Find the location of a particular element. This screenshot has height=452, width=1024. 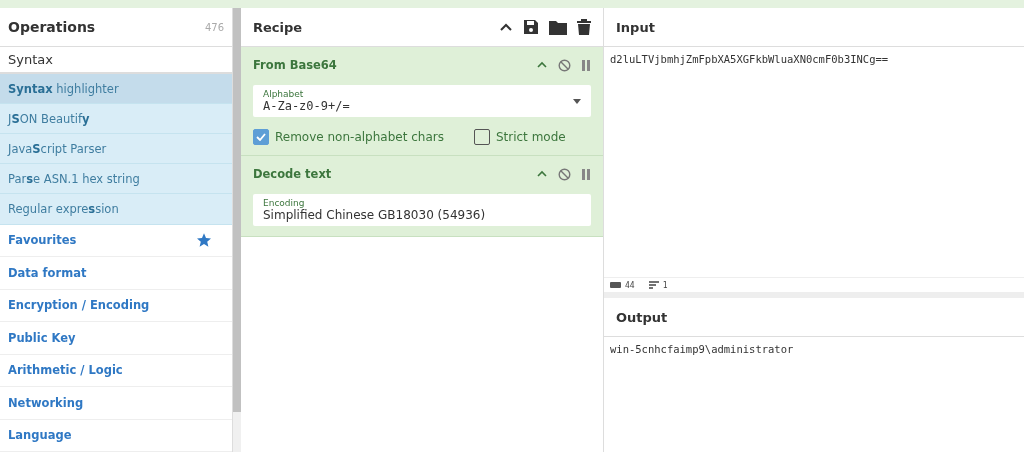

folder-icon is located at coordinates (558, 27).